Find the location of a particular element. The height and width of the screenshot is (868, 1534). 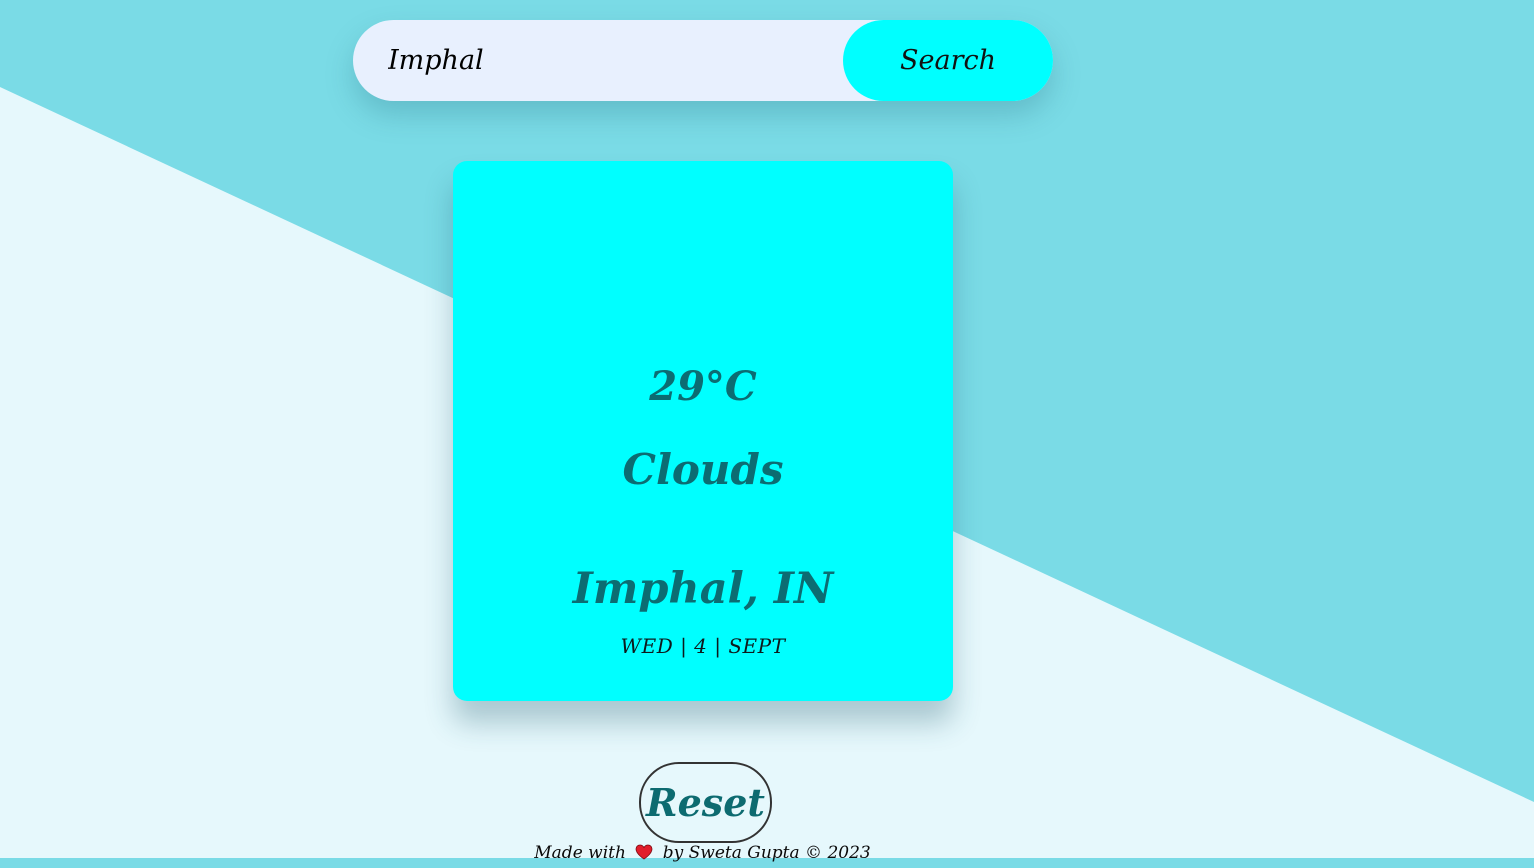

footer-credit: by Sweta Gupta © 2023 is located at coordinates (766, 853).